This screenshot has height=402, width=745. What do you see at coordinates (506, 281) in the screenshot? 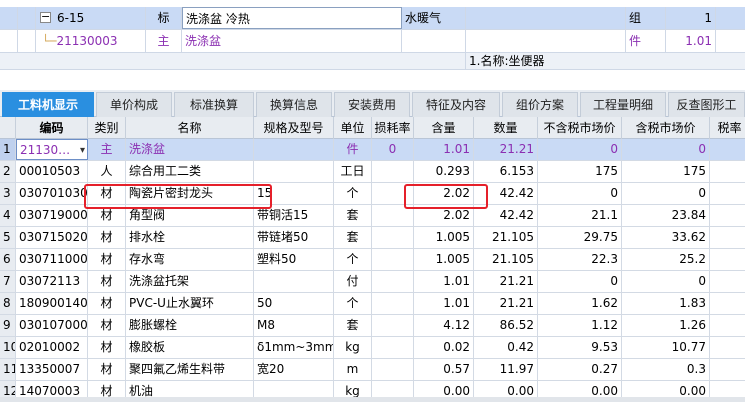
I see `cell-quantity: 21.21` at bounding box center [506, 281].